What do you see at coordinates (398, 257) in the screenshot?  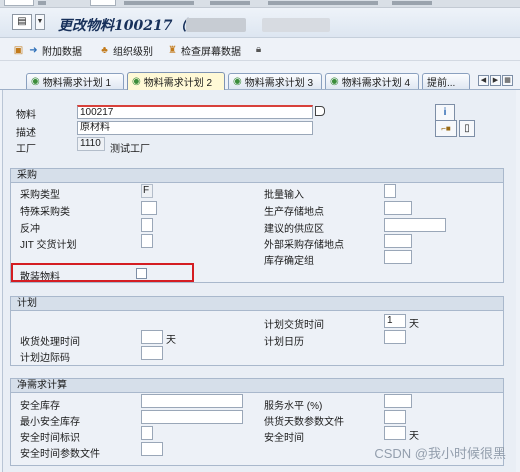 I see `storage-bin-field` at bounding box center [398, 257].